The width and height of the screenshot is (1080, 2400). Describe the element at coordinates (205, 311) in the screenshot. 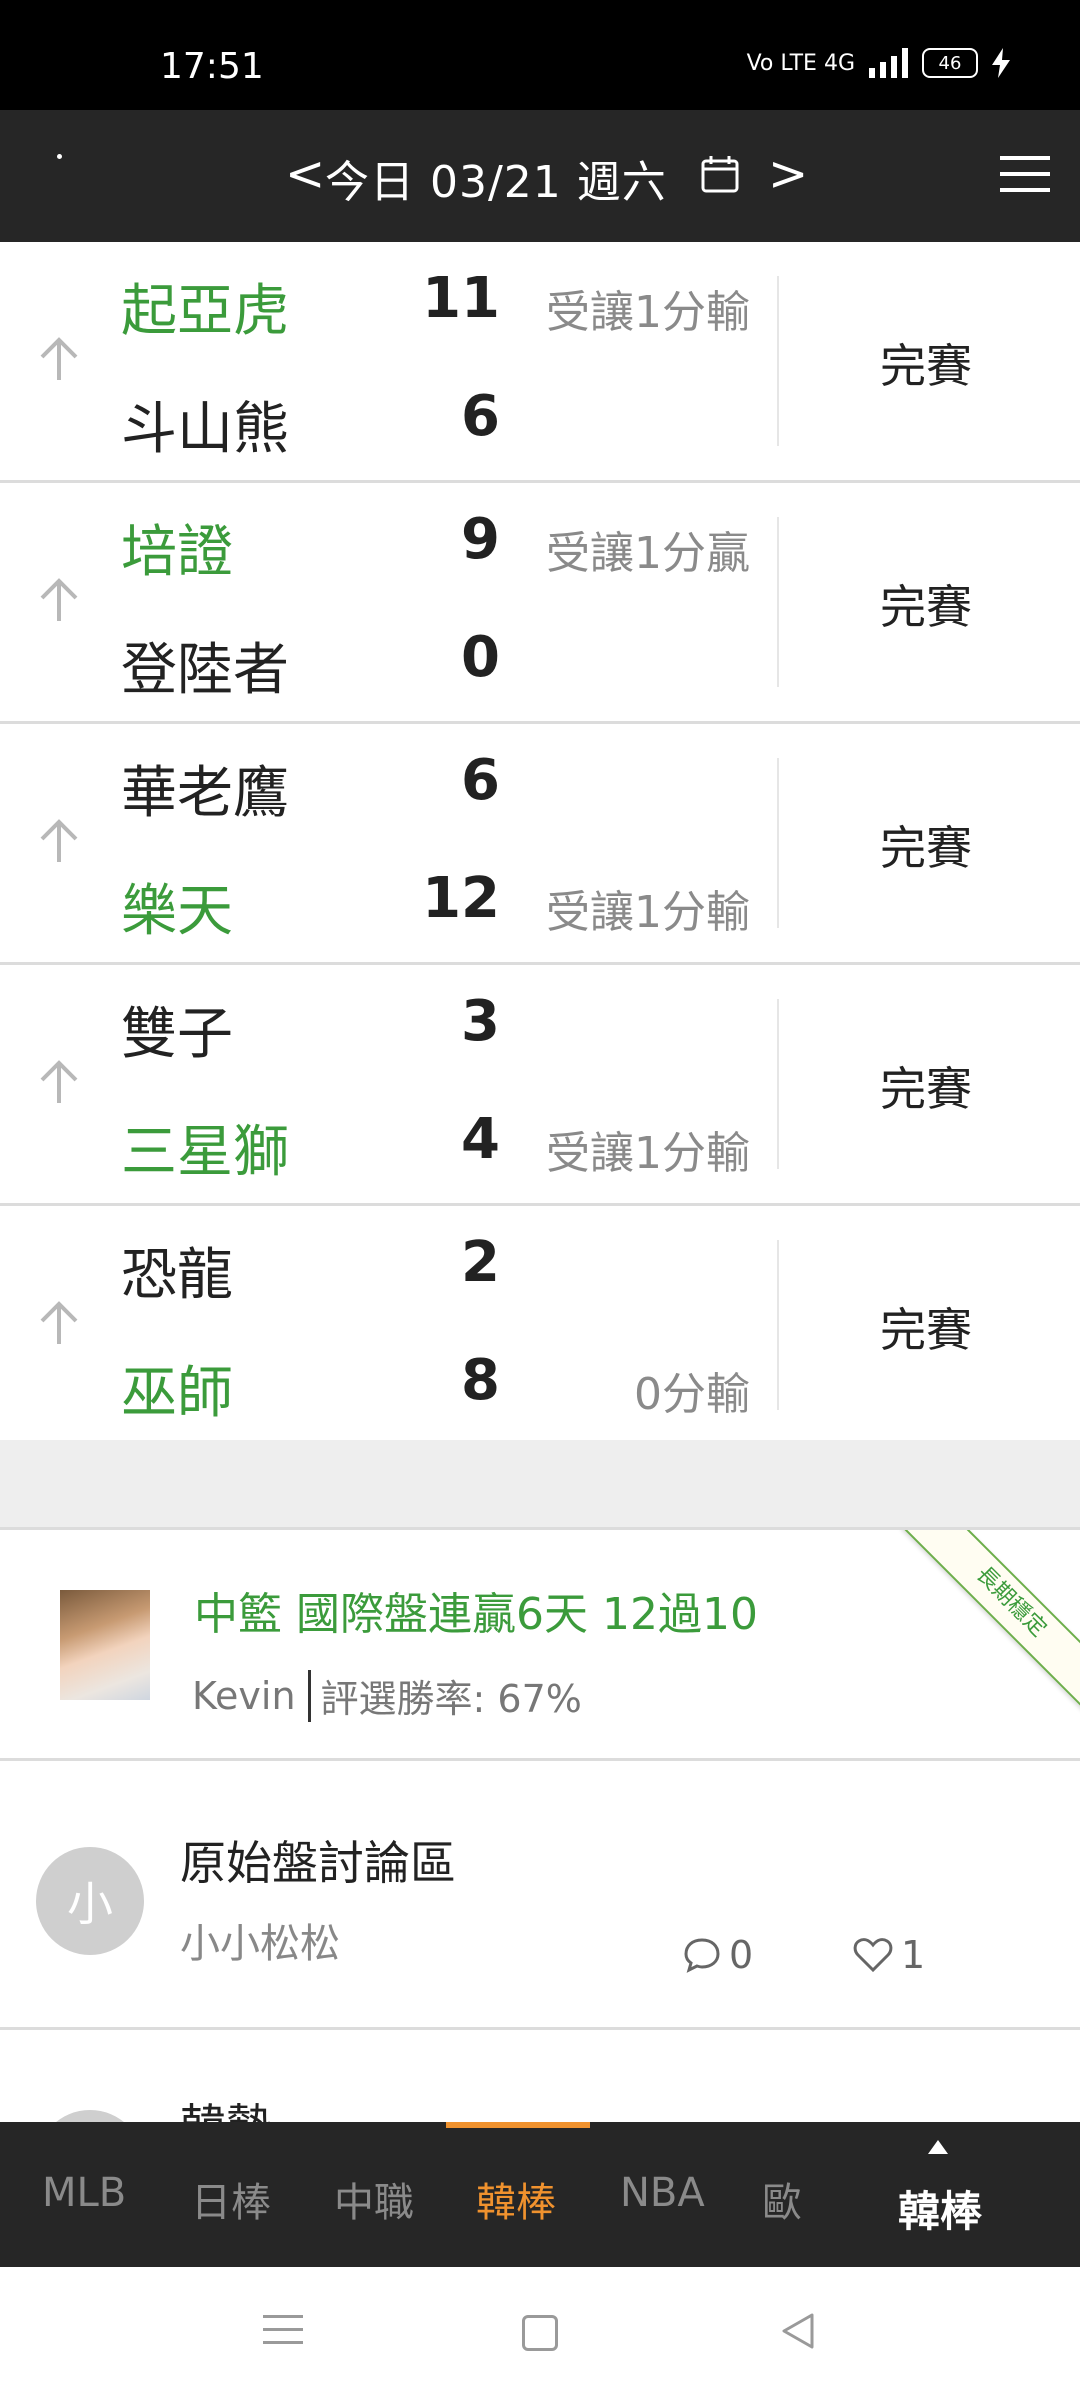

I see `team-home: 起亞虎` at that location.